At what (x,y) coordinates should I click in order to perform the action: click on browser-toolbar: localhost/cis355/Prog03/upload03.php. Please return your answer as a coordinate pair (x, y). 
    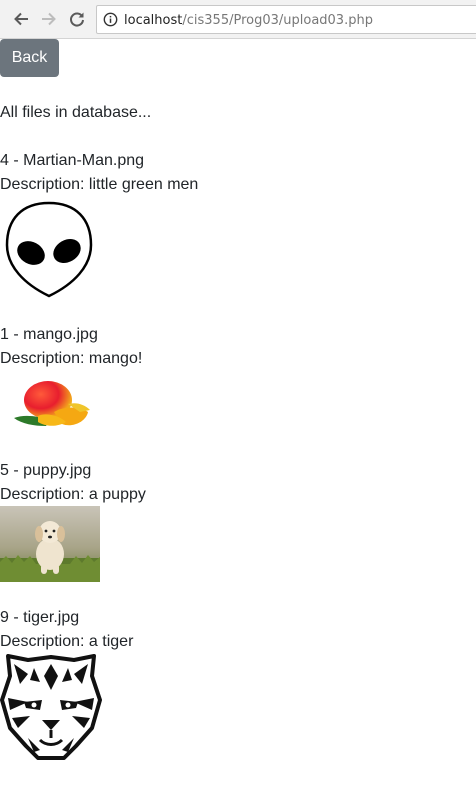
    Looking at the image, I should click on (238, 19).